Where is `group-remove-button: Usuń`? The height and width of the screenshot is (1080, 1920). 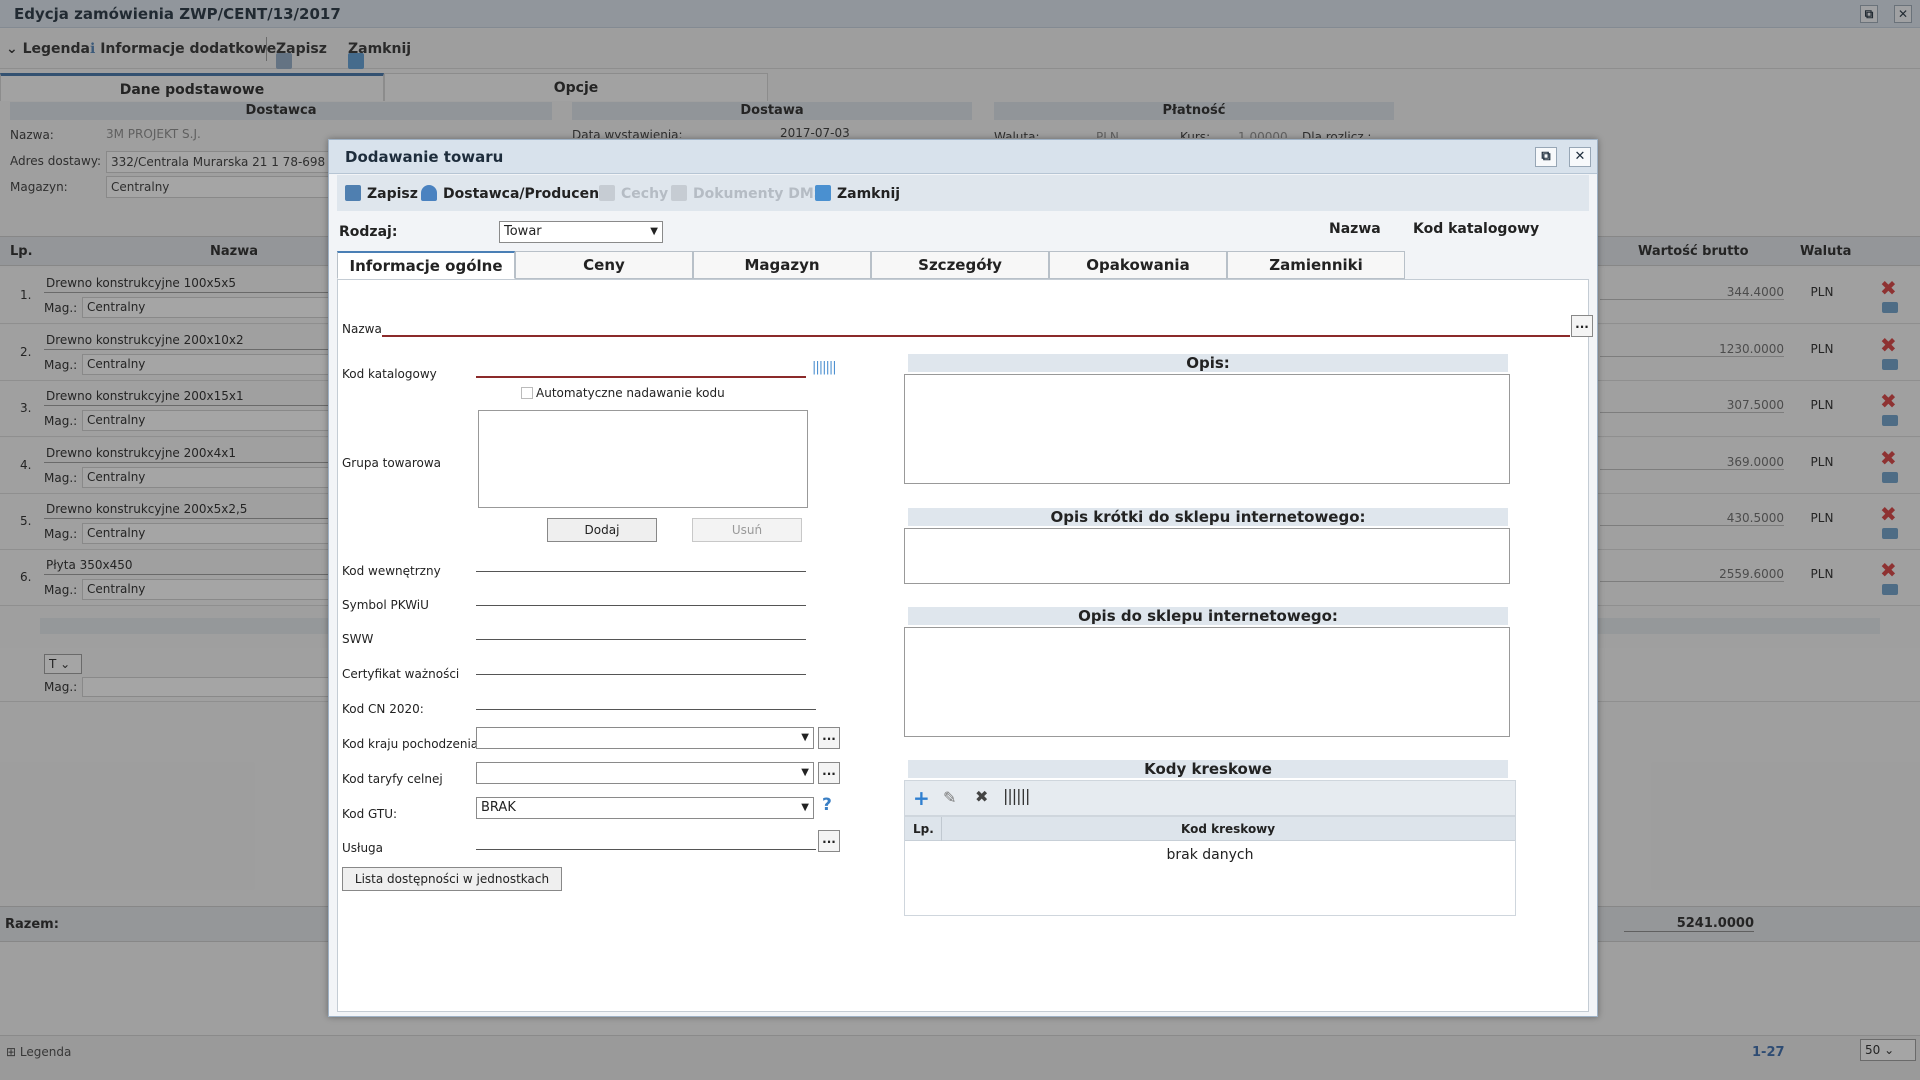
group-remove-button: Usuń is located at coordinates (747, 530).